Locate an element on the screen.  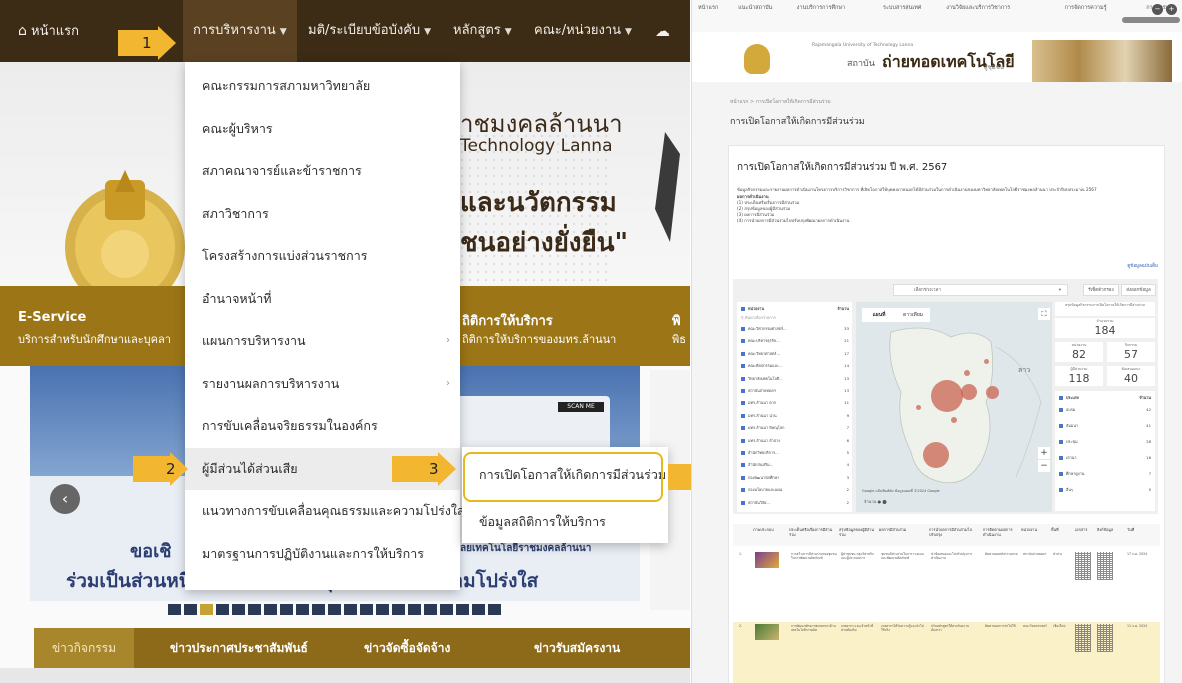
institute-nav-item: งานวิจัยและบริการวิชาการ is located at coordinates (978, 8).